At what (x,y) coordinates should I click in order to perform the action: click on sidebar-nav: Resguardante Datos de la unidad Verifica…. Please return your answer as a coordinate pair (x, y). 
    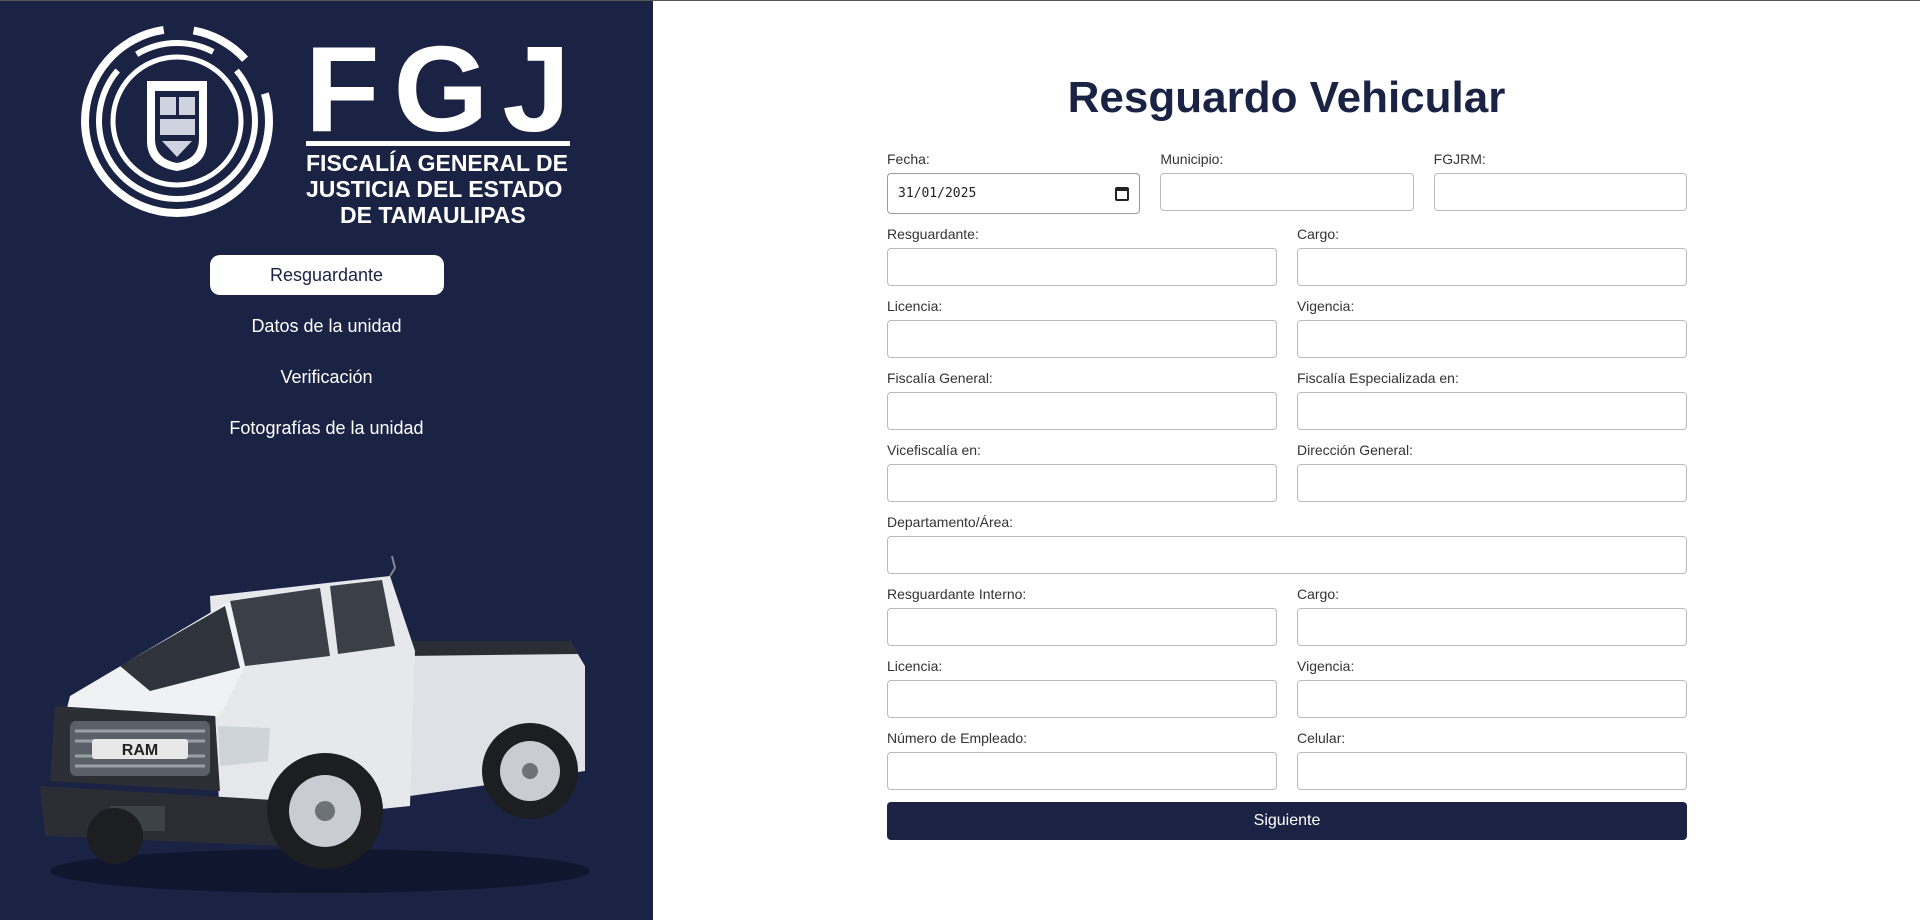
    Looking at the image, I should click on (326, 357).